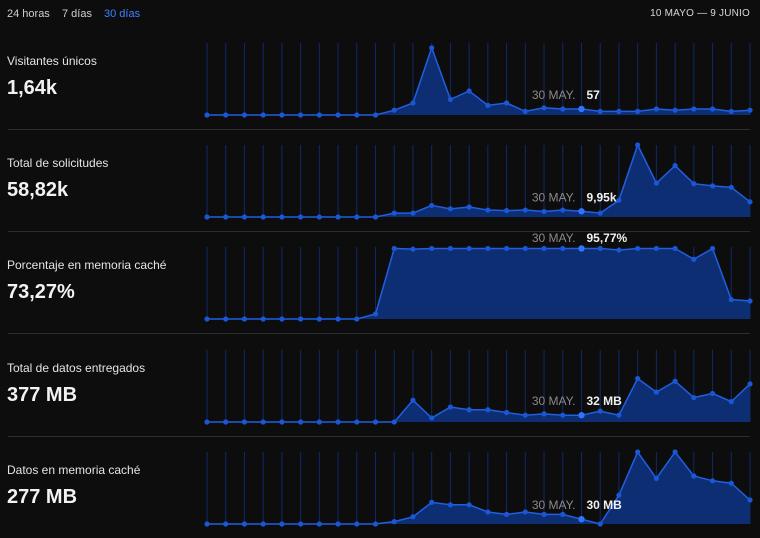  What do you see at coordinates (28, 14) in the screenshot?
I see `tab-24-hours: 24 horas` at bounding box center [28, 14].